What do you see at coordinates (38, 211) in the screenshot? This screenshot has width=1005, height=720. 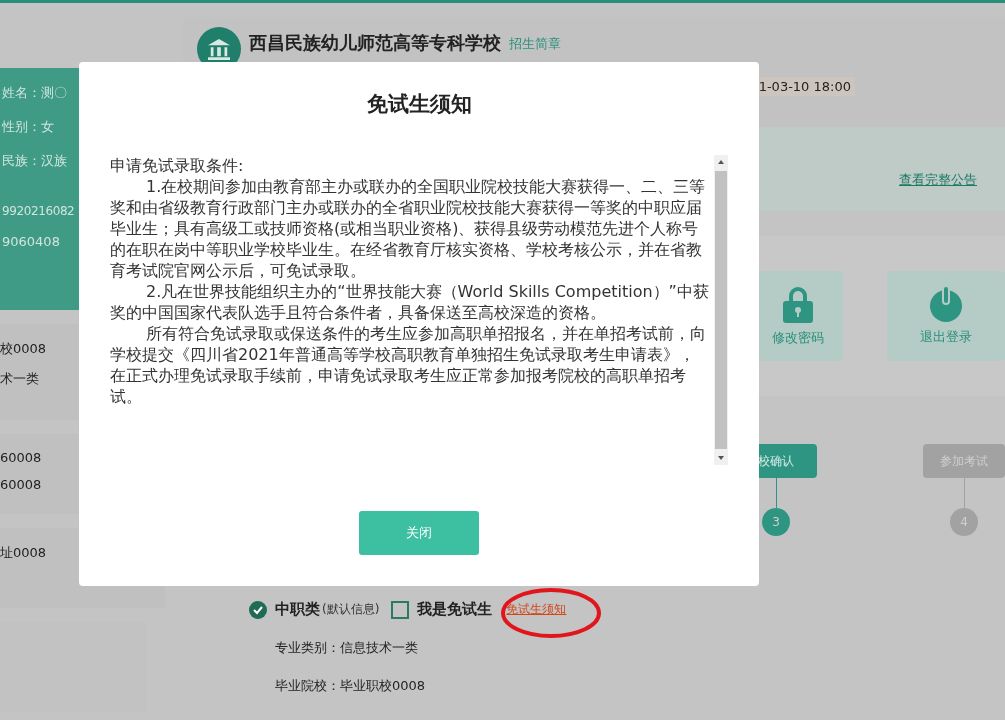 I see `profile-text: 9920216082` at bounding box center [38, 211].